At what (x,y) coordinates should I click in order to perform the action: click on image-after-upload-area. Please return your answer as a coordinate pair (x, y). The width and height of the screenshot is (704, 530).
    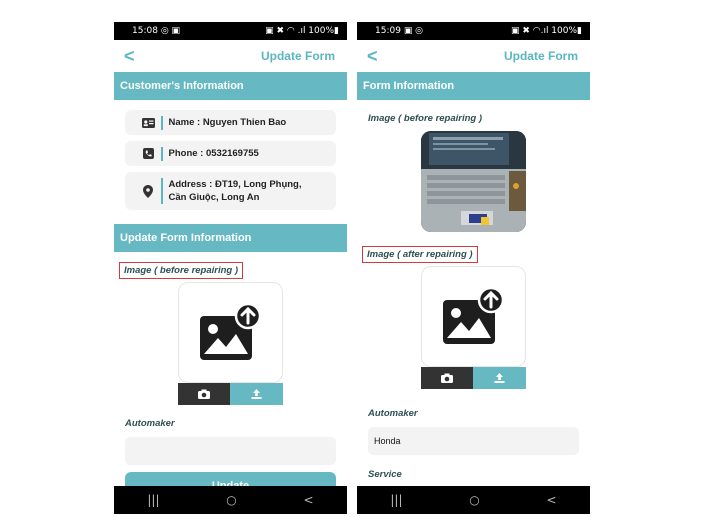
    Looking at the image, I should click on (473, 316).